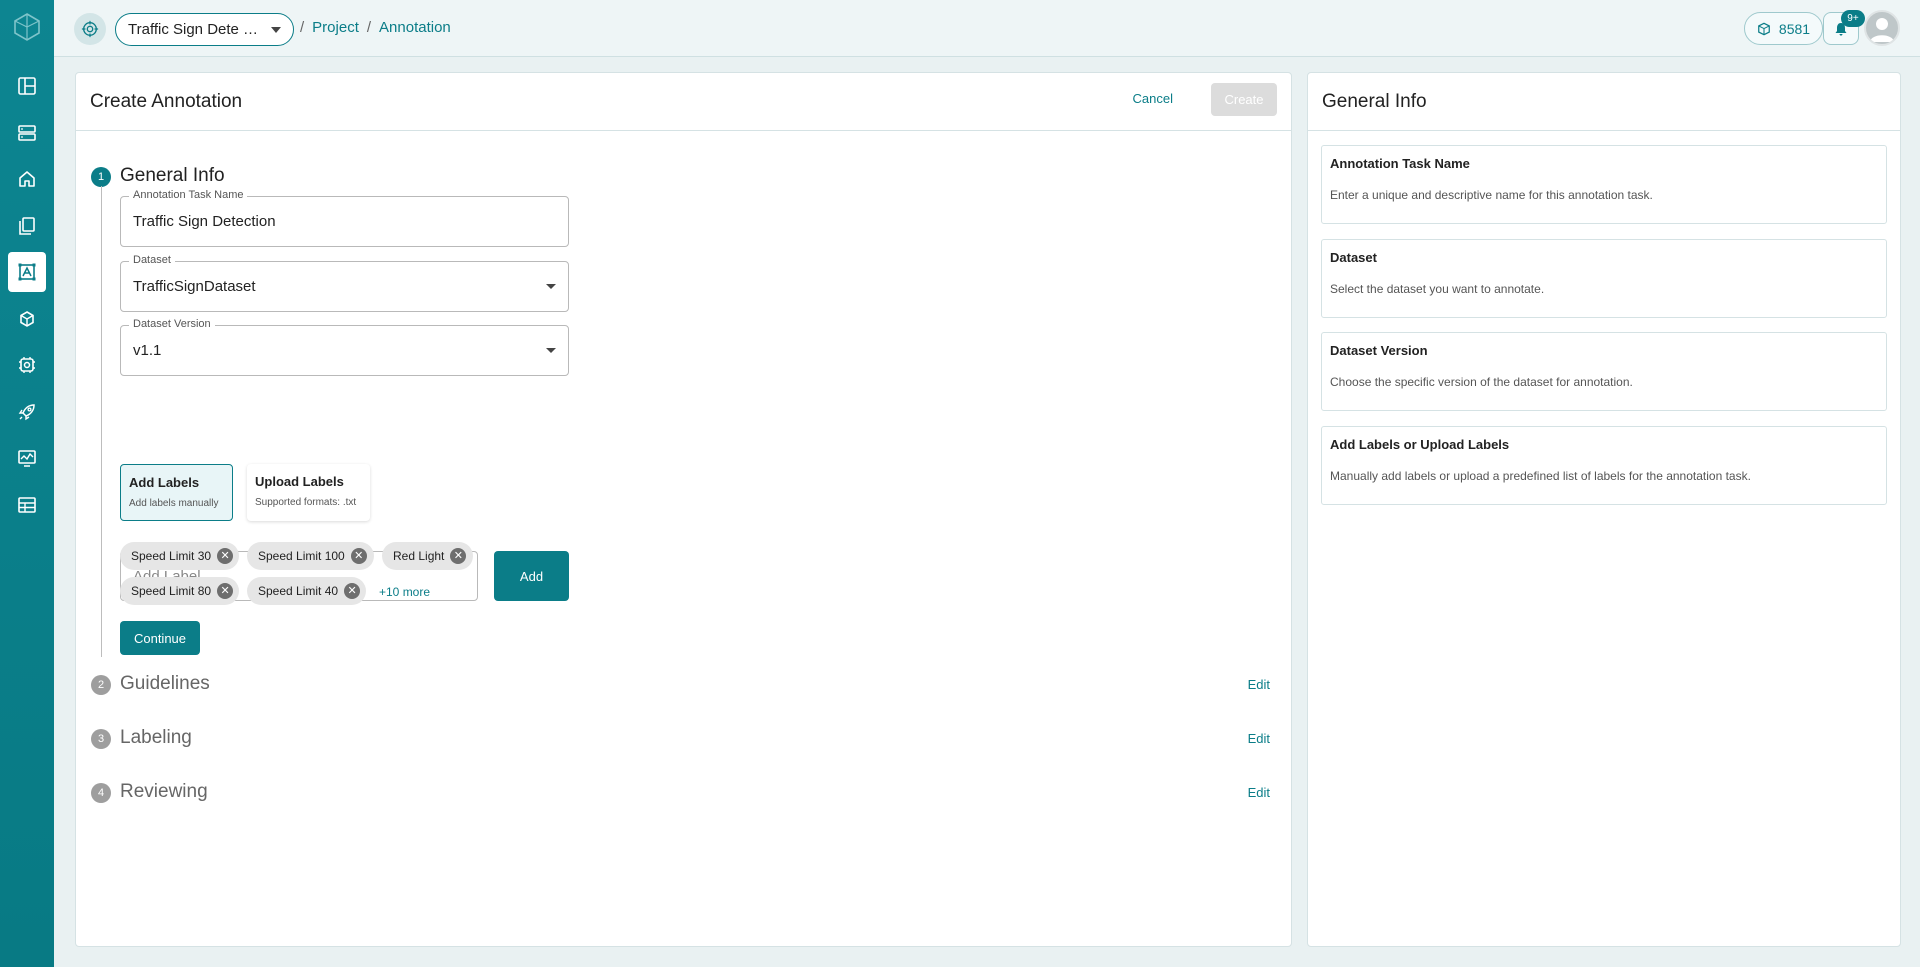  What do you see at coordinates (27, 483) in the screenshot?
I see `sidebar` at bounding box center [27, 483].